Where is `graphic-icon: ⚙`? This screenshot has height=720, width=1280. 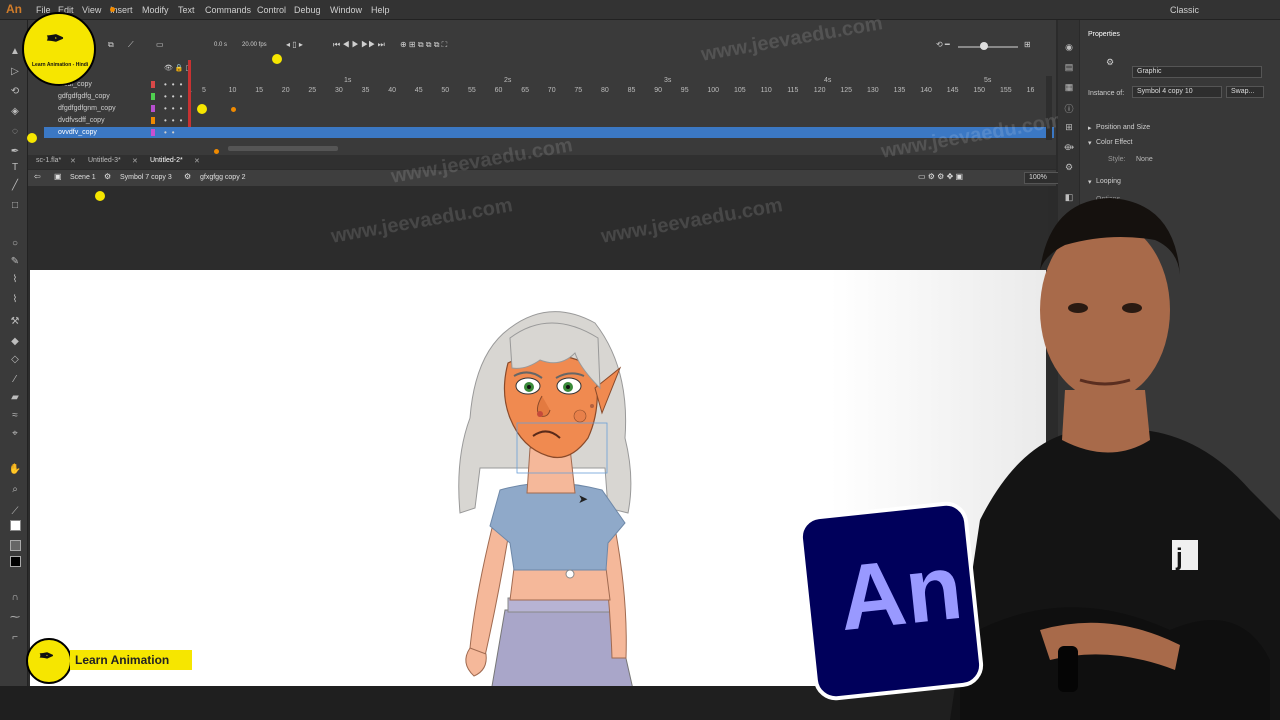 graphic-icon: ⚙ is located at coordinates (188, 176).